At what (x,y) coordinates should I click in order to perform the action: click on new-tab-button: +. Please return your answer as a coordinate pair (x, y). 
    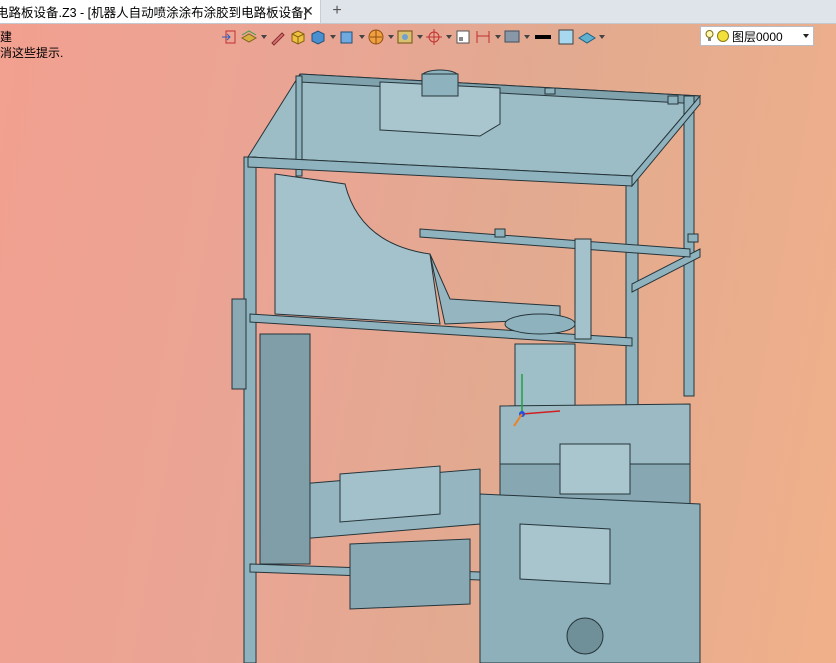
    Looking at the image, I should click on (337, 11).